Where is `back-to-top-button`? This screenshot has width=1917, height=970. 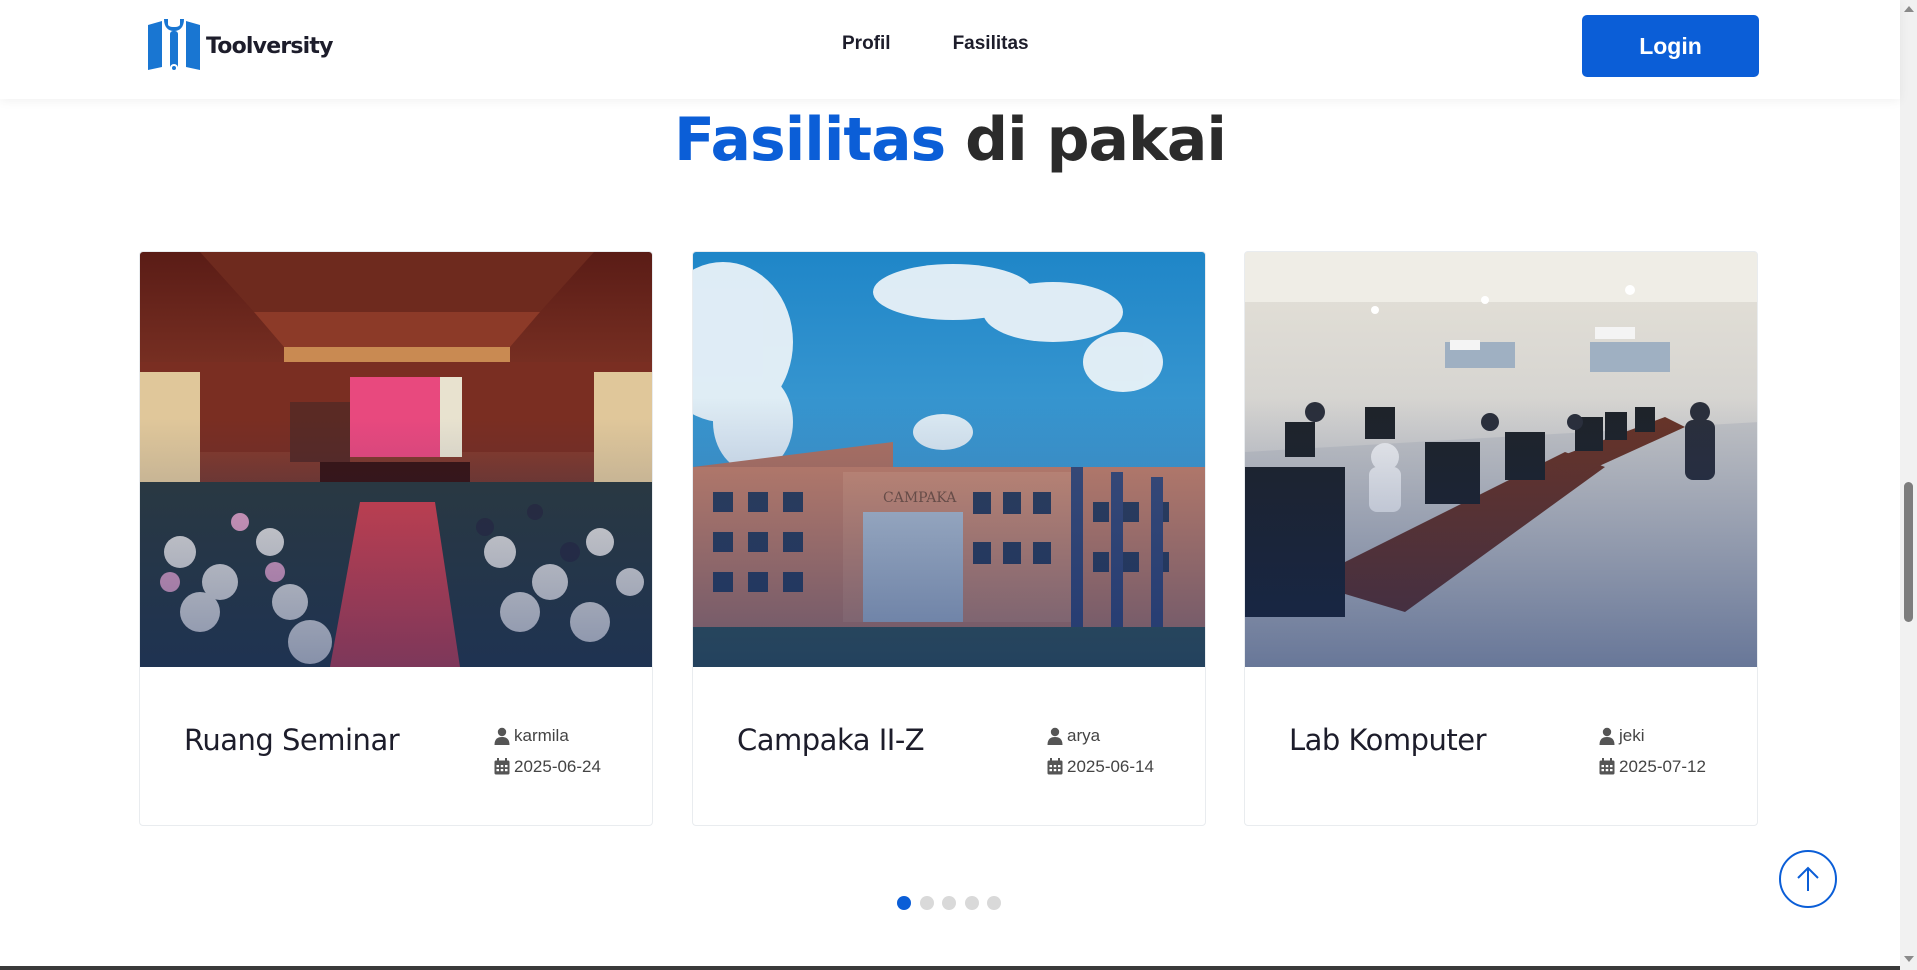 back-to-top-button is located at coordinates (1808, 879).